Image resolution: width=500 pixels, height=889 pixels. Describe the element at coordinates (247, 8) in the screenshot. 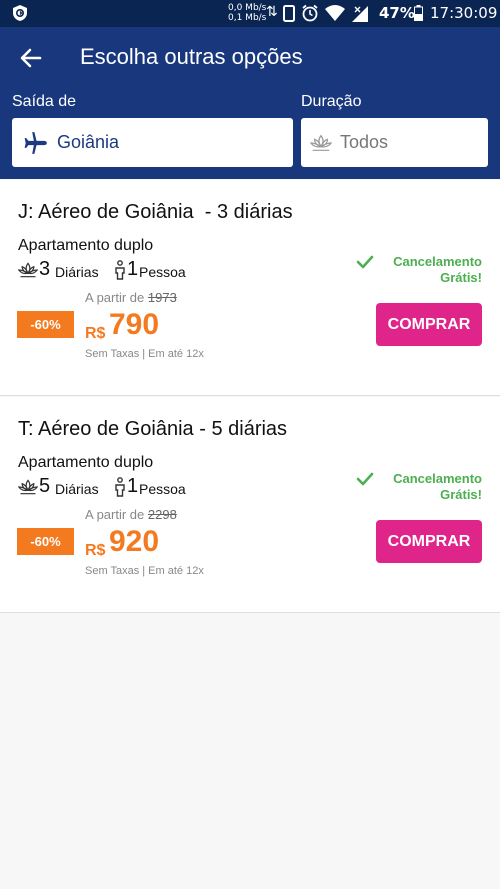

I see `net-up-speed: 0,0 Mb/s` at that location.